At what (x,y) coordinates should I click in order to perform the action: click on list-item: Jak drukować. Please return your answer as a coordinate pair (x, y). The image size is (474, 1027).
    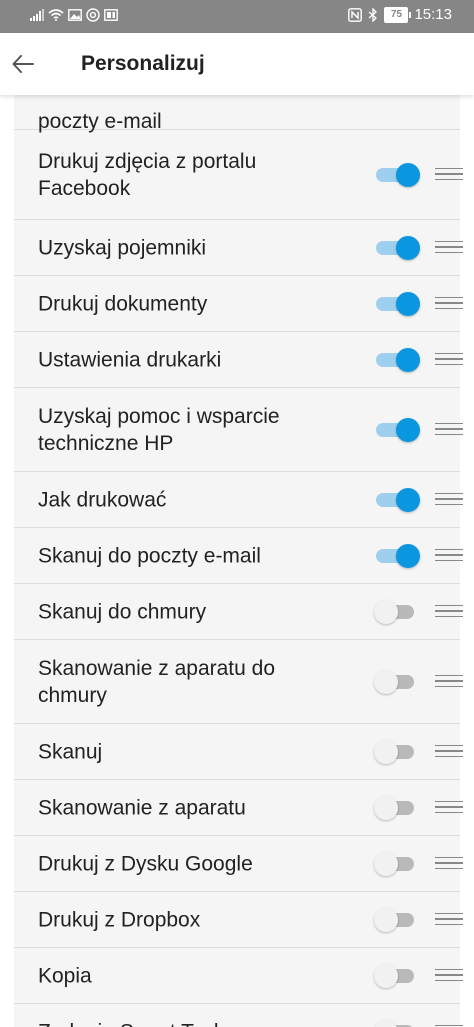
    Looking at the image, I should click on (238, 500).